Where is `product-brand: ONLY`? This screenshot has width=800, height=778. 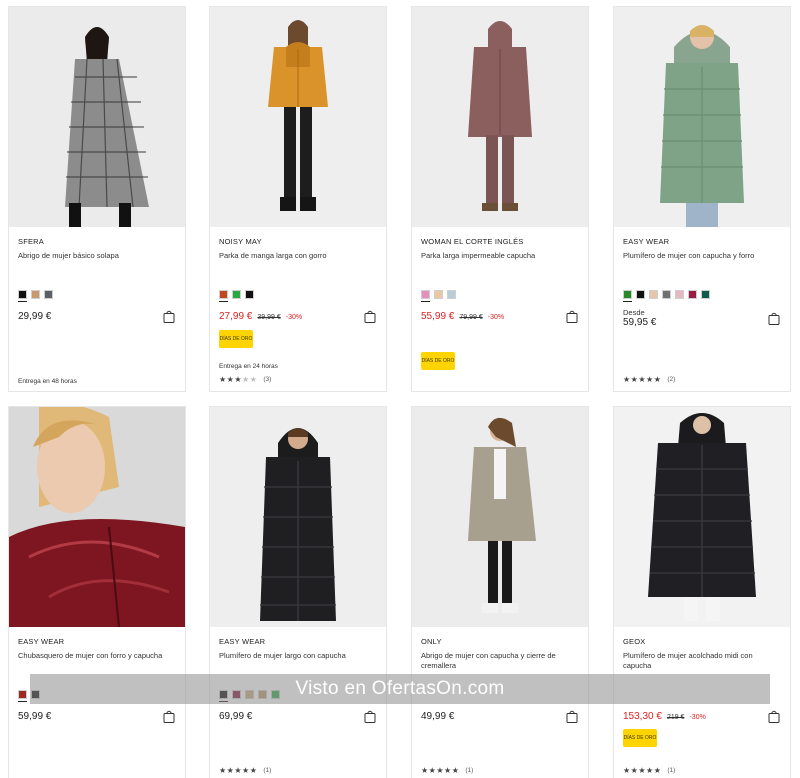 product-brand: ONLY is located at coordinates (431, 641).